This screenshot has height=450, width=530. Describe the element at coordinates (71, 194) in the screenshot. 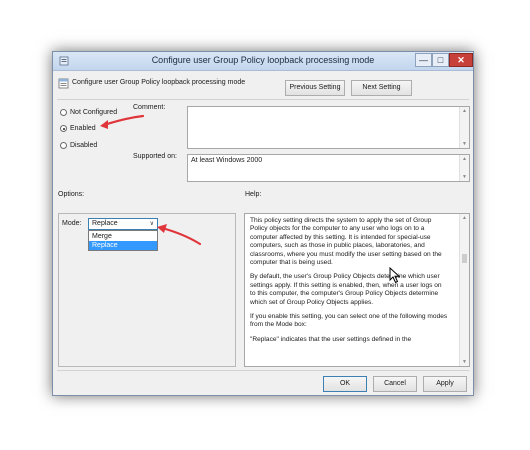

I see `options-label: Options:` at that location.